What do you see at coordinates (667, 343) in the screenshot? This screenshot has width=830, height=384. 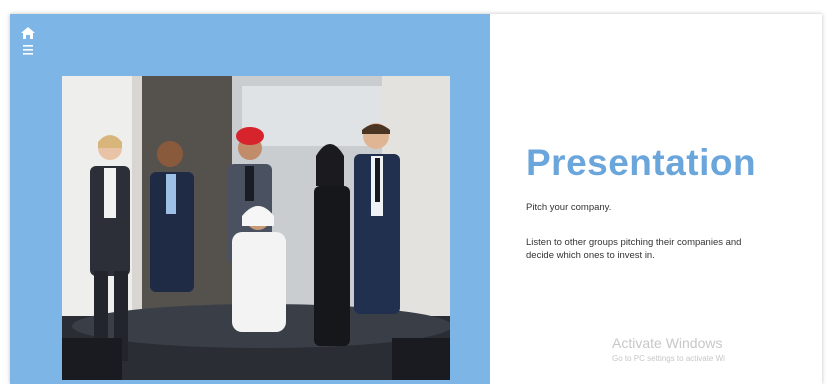 I see `activate-windows-watermark: Activate Windows` at bounding box center [667, 343].